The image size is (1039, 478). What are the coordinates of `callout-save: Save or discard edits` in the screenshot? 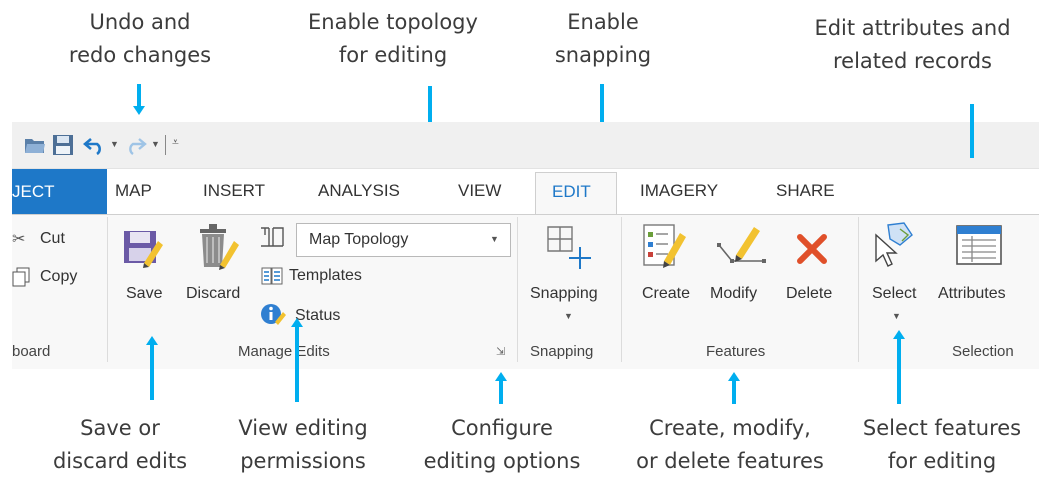 It's located at (120, 445).